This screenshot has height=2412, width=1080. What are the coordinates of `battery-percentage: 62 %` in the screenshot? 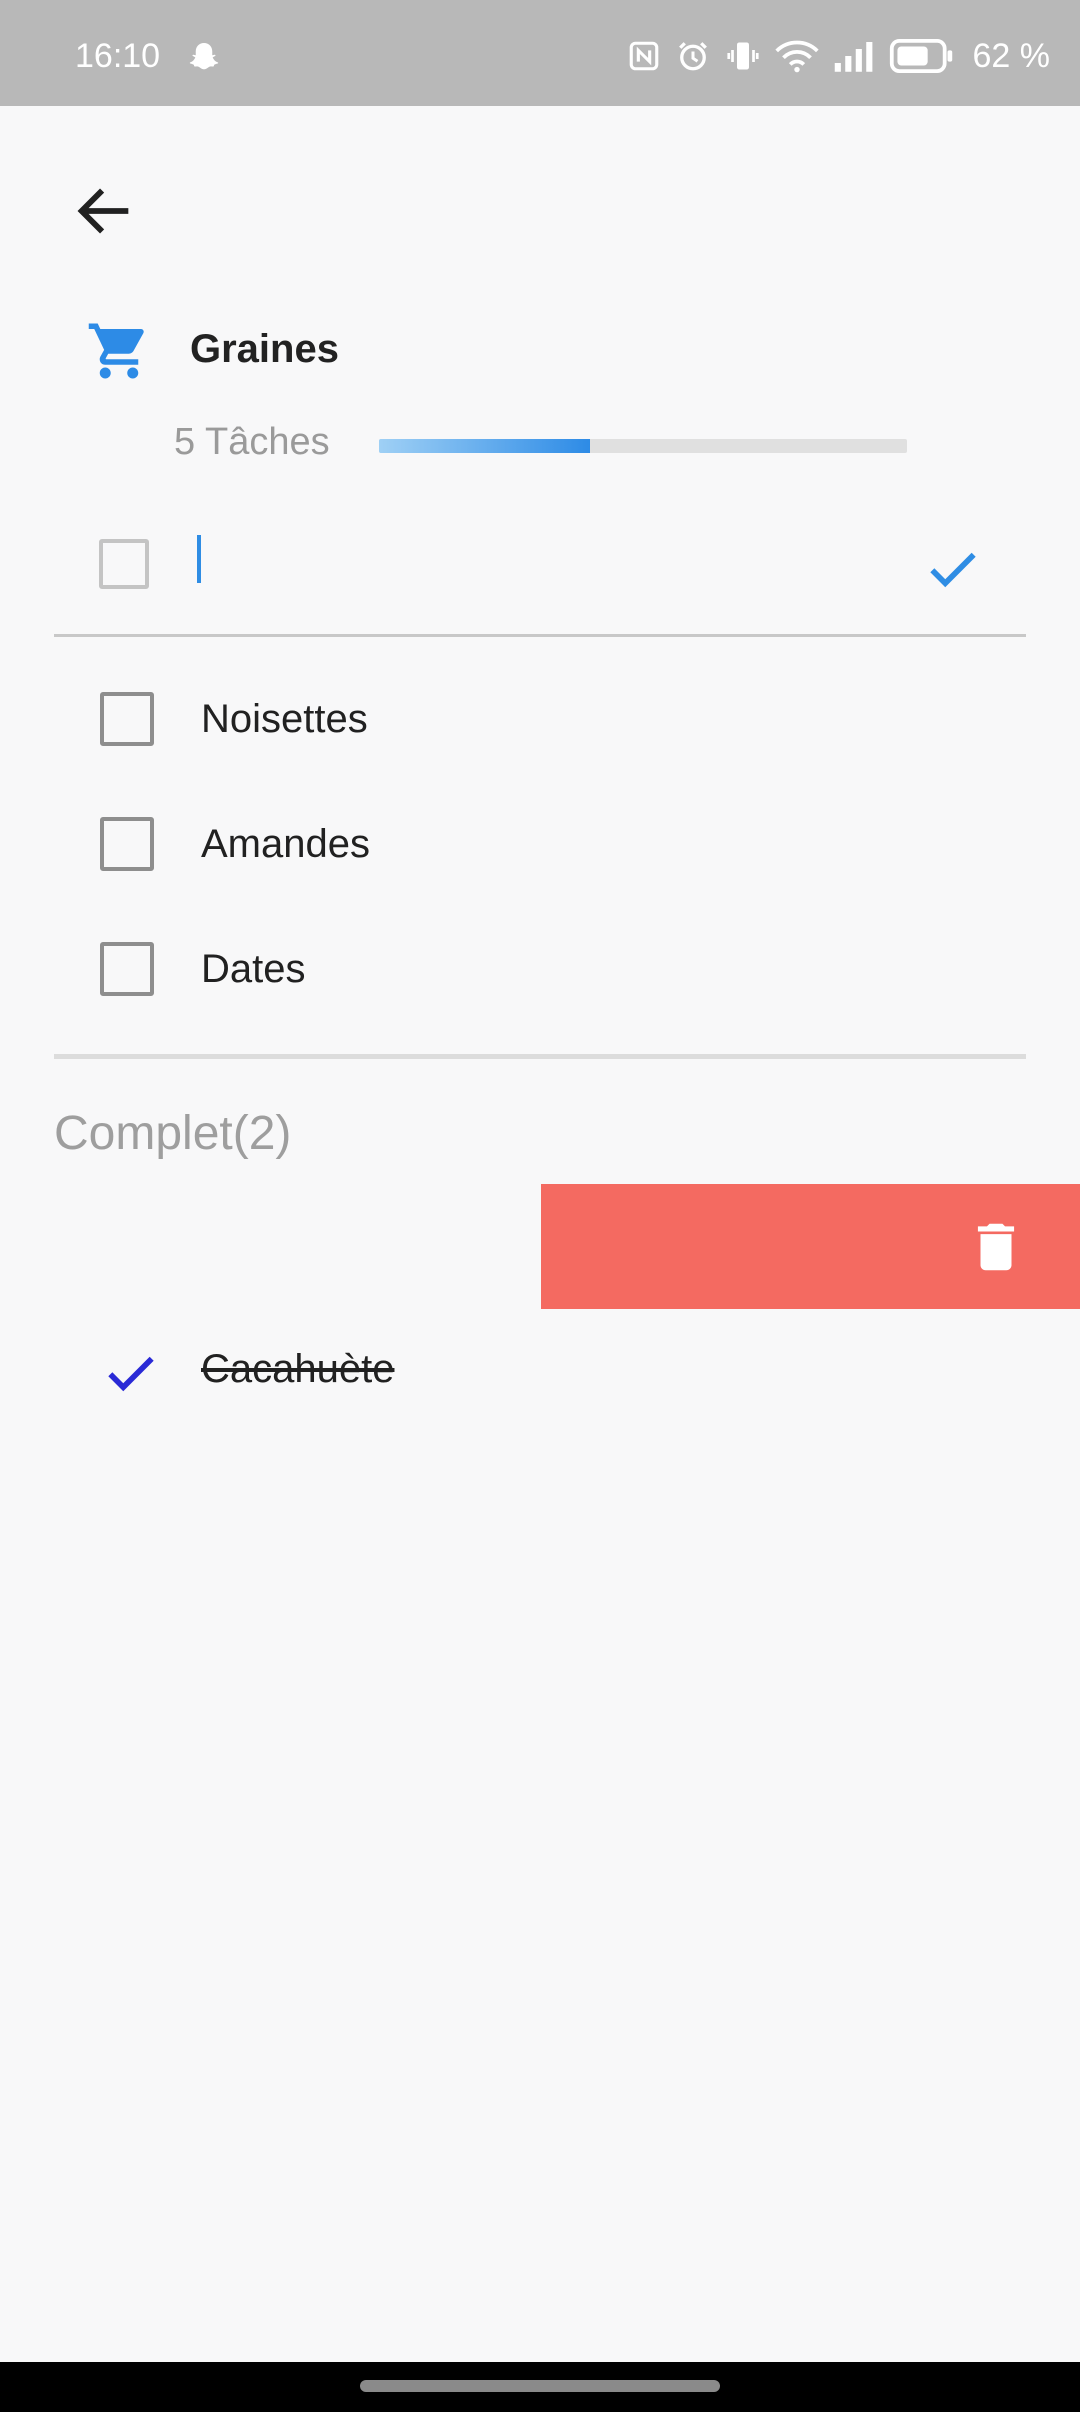 It's located at (1011, 55).